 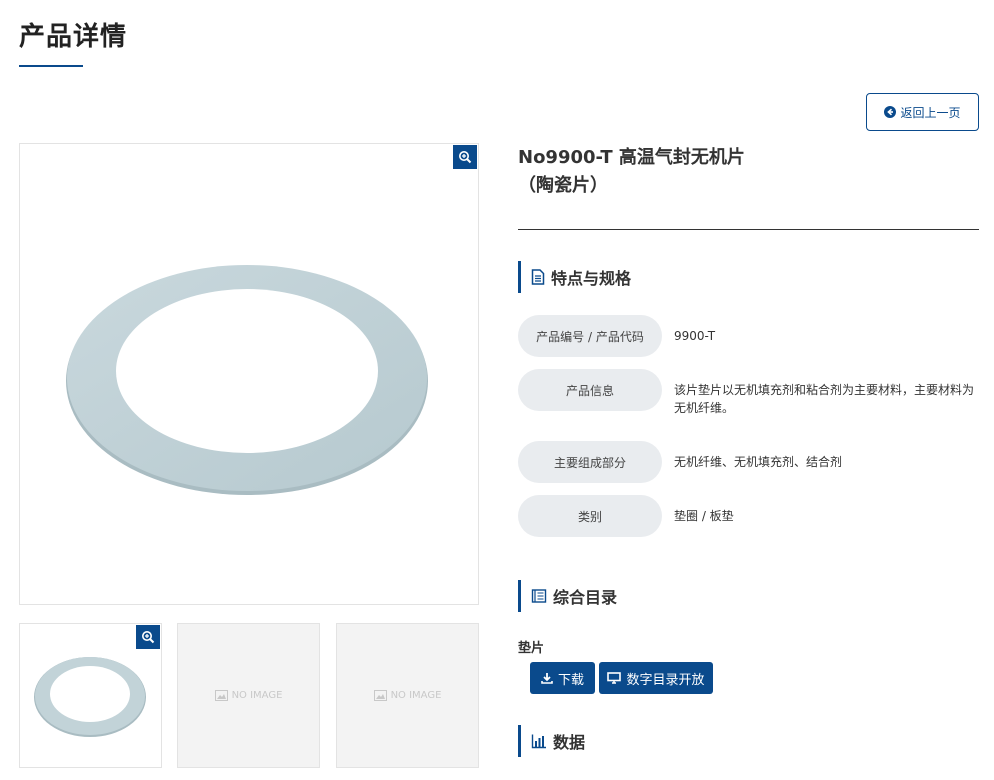 I want to click on thumbnail-3: NO IMAGE, so click(x=407, y=695).